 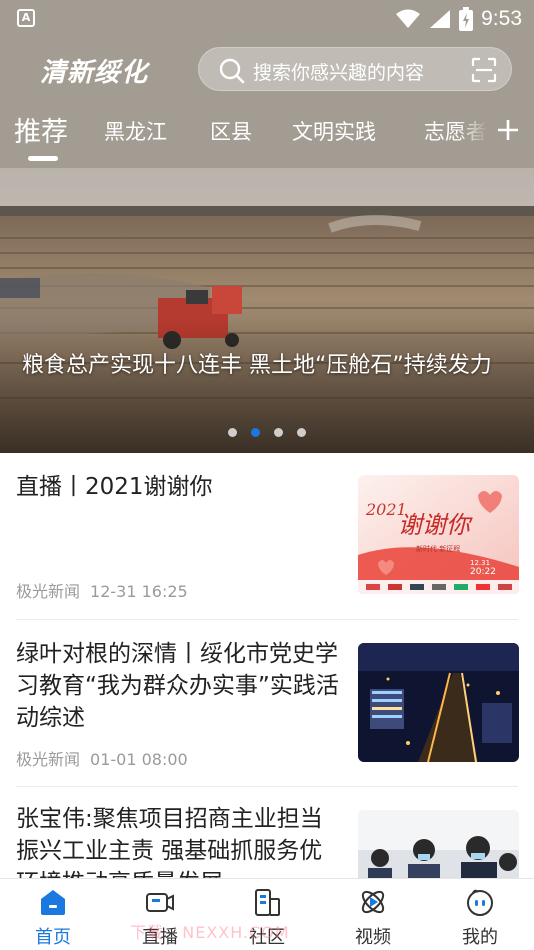 What do you see at coordinates (483, 572) in the screenshot?
I see `poster-clock: 20:22` at bounding box center [483, 572].